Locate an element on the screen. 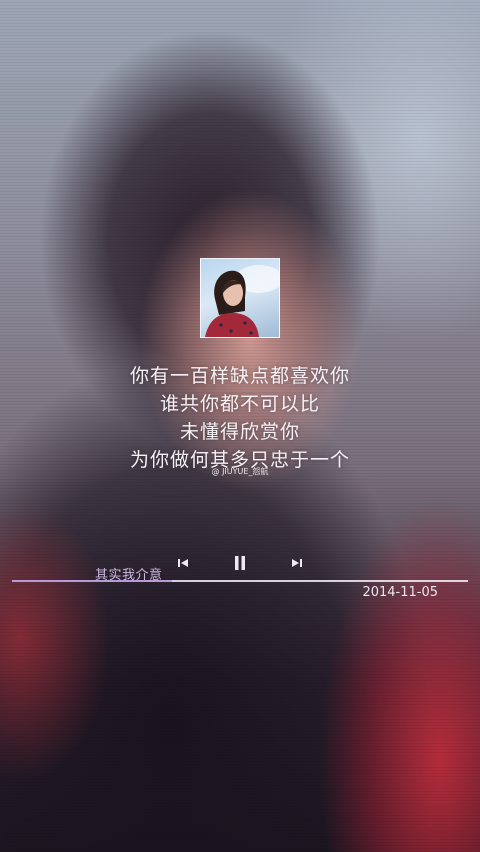  progress-bar is located at coordinates (240, 581).